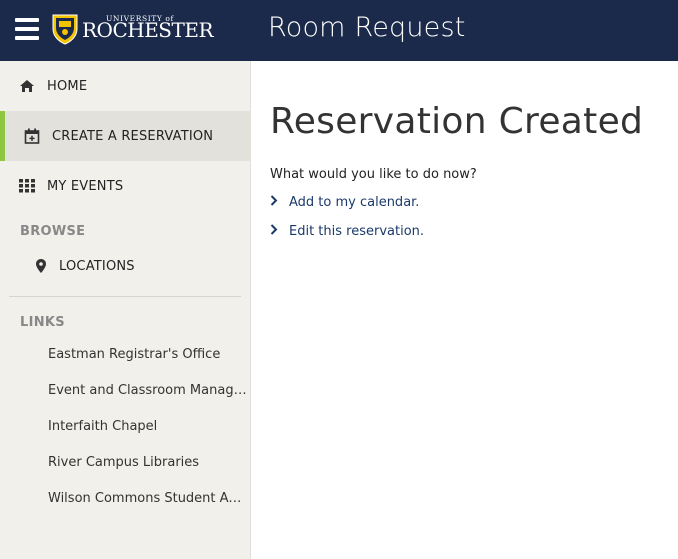 This screenshot has width=678, height=559. What do you see at coordinates (373, 174) in the screenshot?
I see `next-steps-prompt: What would you like to do now?` at bounding box center [373, 174].